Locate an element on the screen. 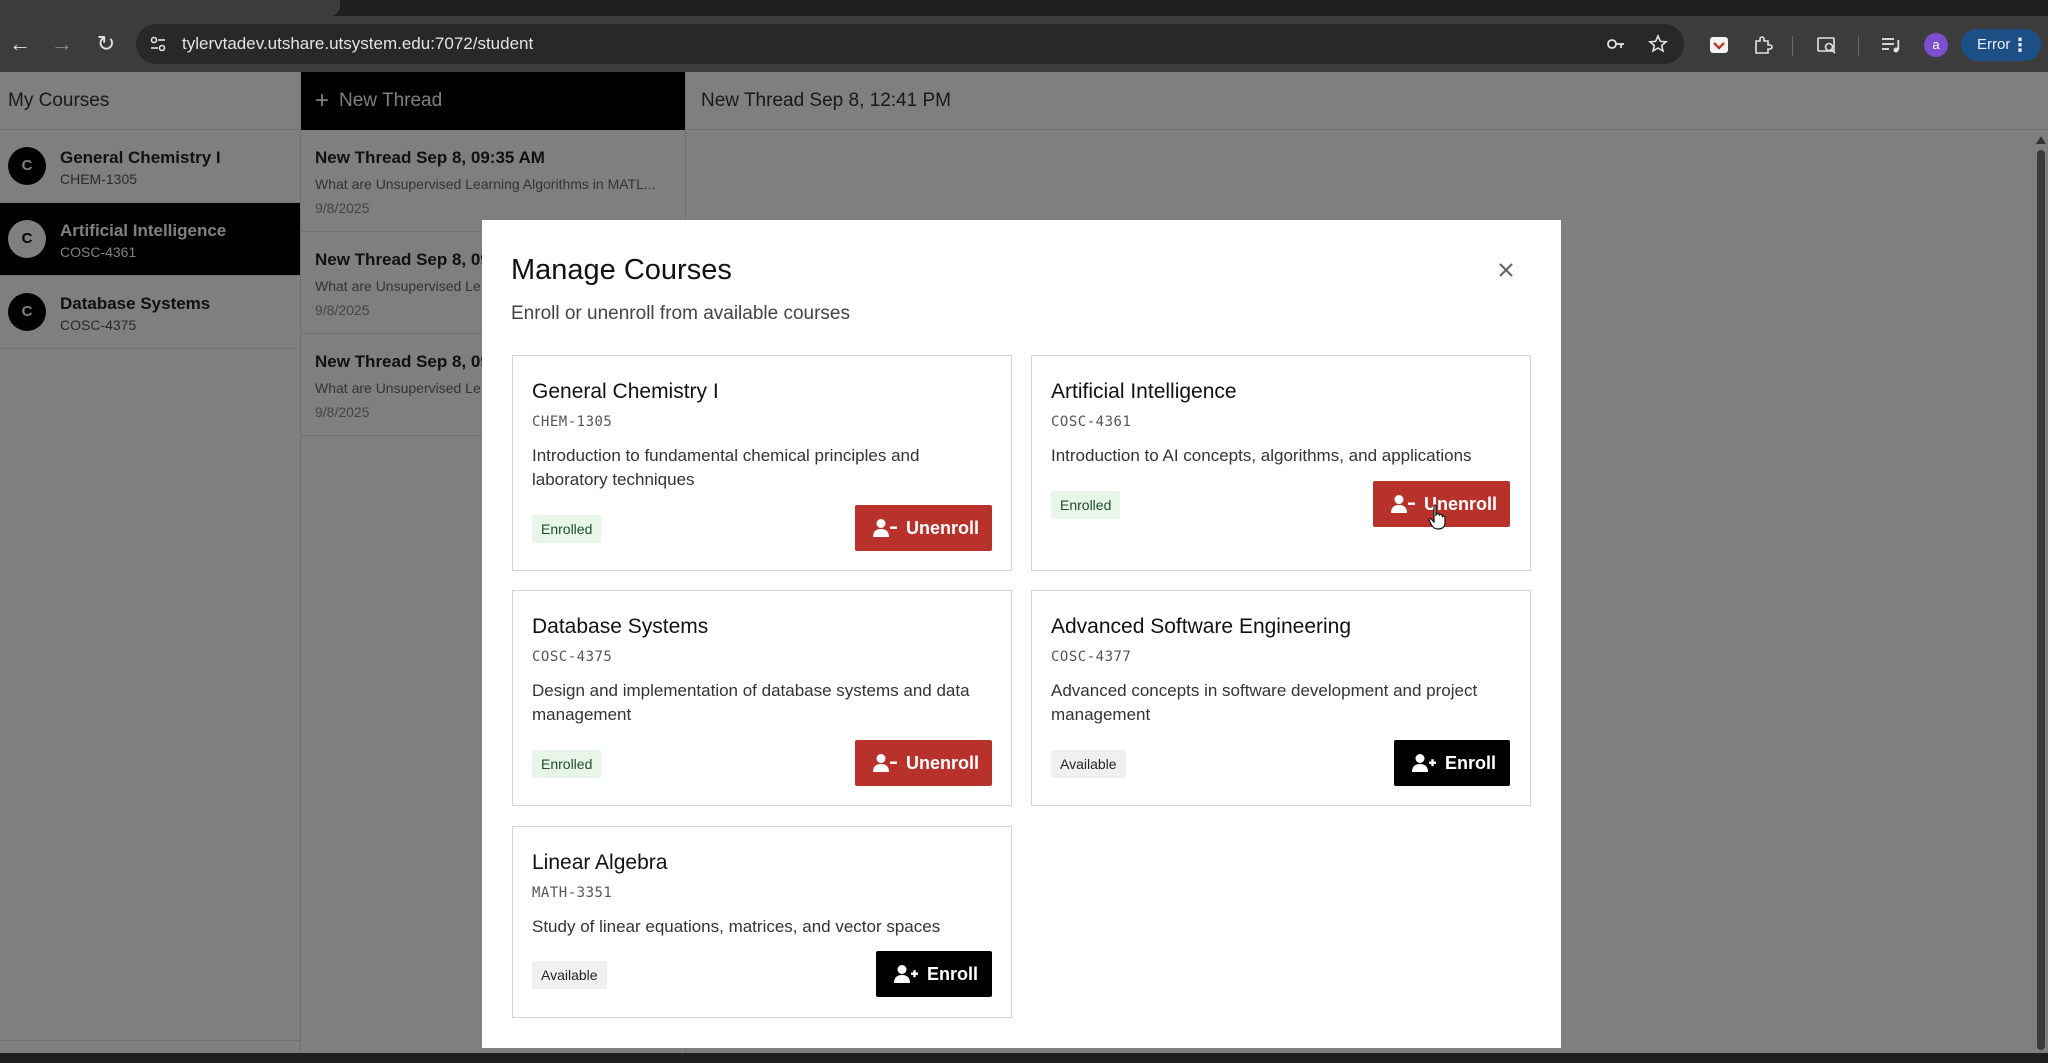 Image resolution: width=2048 pixels, height=1063 pixels. card-course-name: Artificial Intelligence is located at coordinates (1144, 391).